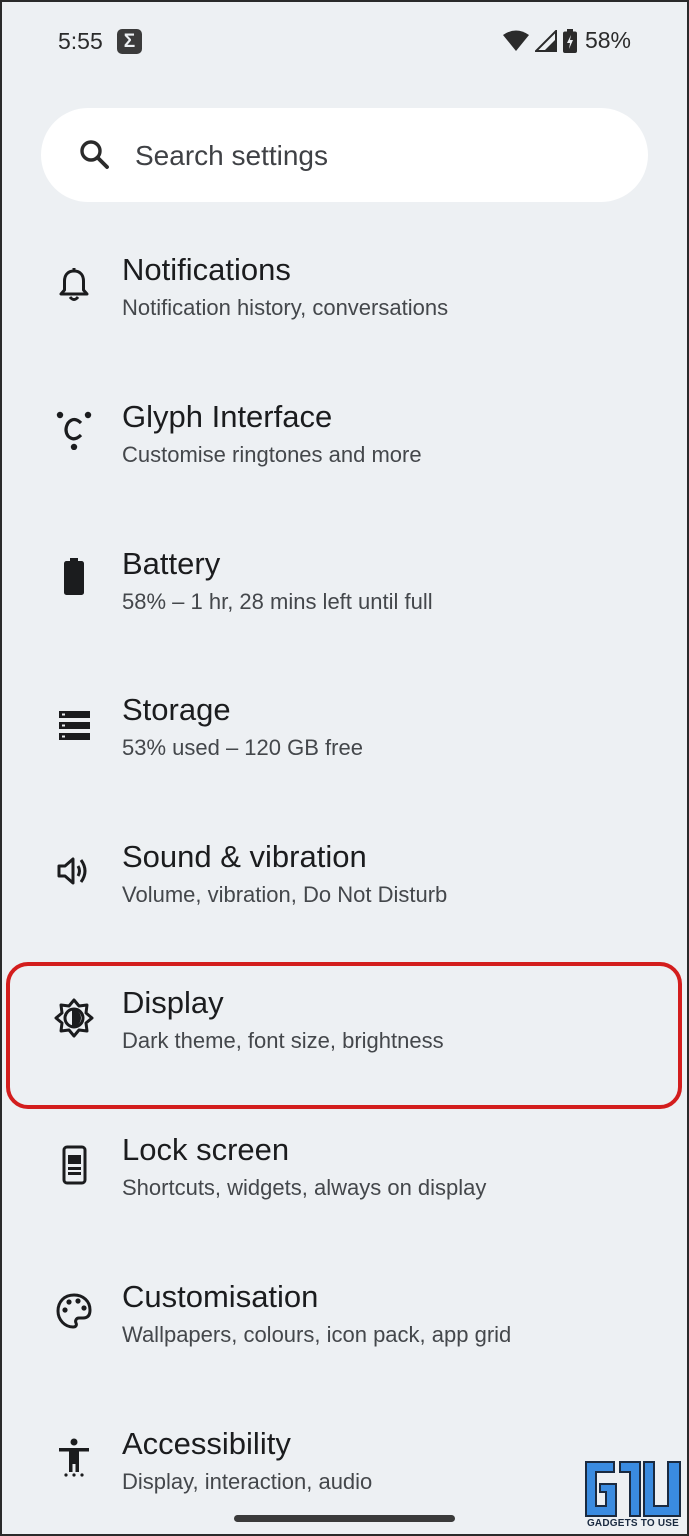  I want to click on item-summary: Shortcuts, widgets, always on display, so click(304, 1187).